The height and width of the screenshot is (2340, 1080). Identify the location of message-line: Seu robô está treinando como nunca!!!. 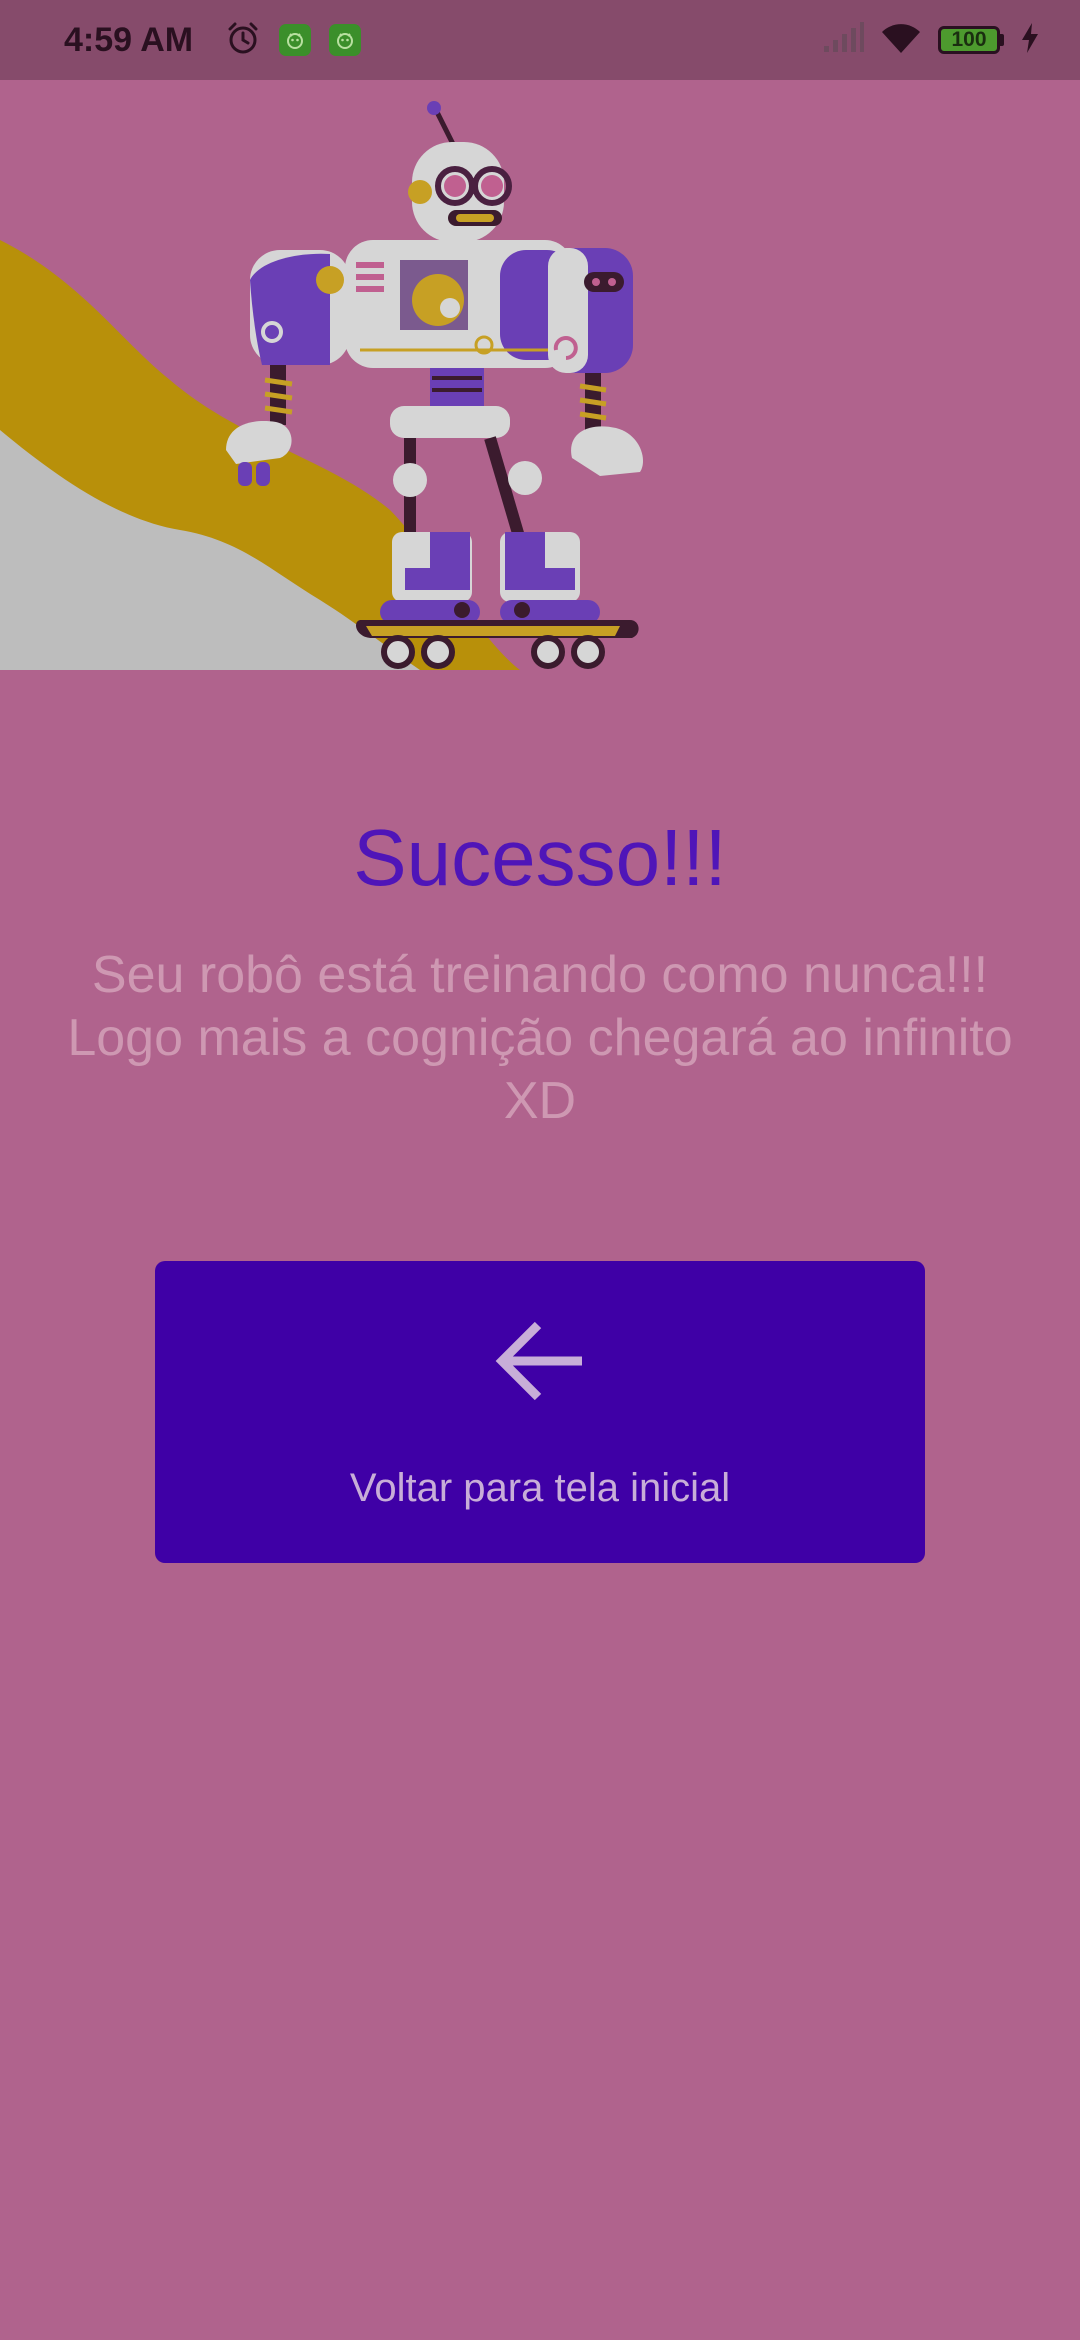
(540, 975).